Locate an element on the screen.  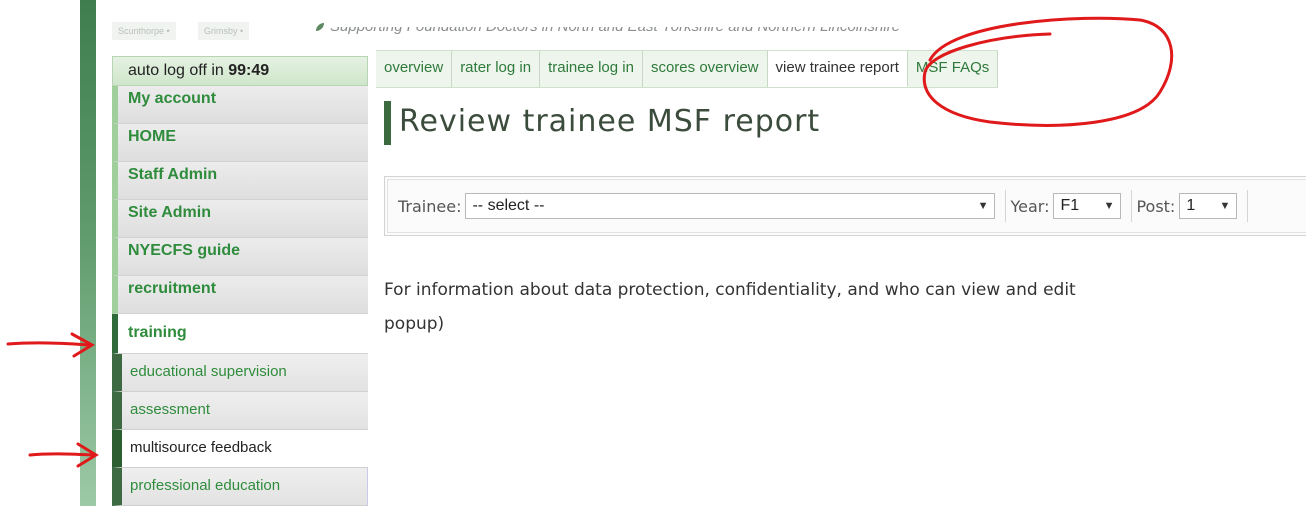
sidebar-subitem-assessment: assessment is located at coordinates (240, 411).